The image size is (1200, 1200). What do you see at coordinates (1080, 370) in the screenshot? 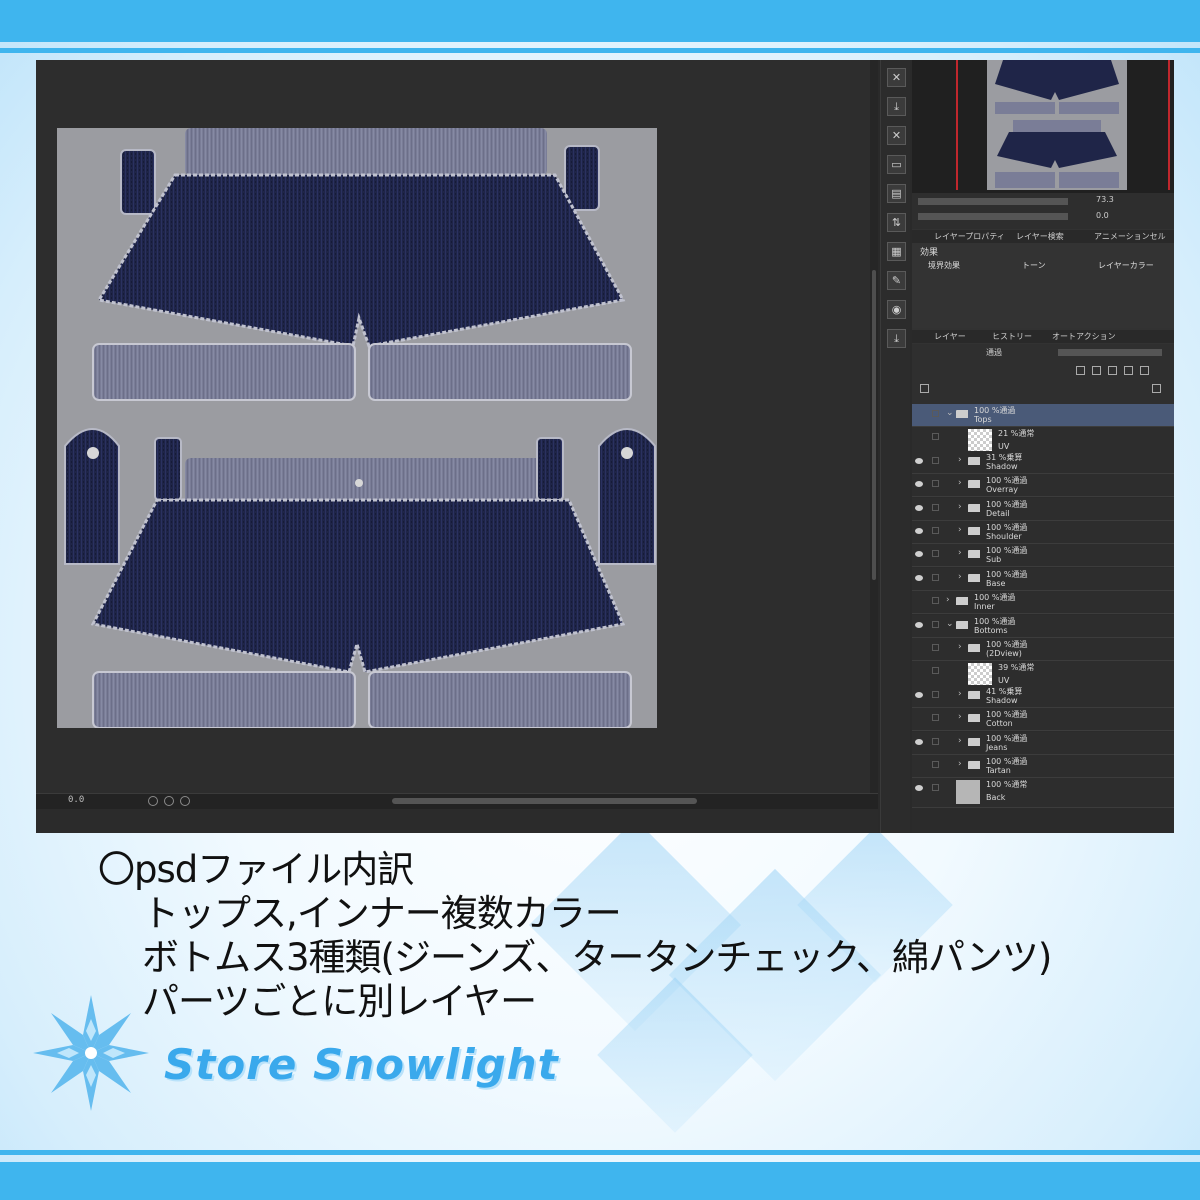
I see `new-layer-icon` at bounding box center [1080, 370].